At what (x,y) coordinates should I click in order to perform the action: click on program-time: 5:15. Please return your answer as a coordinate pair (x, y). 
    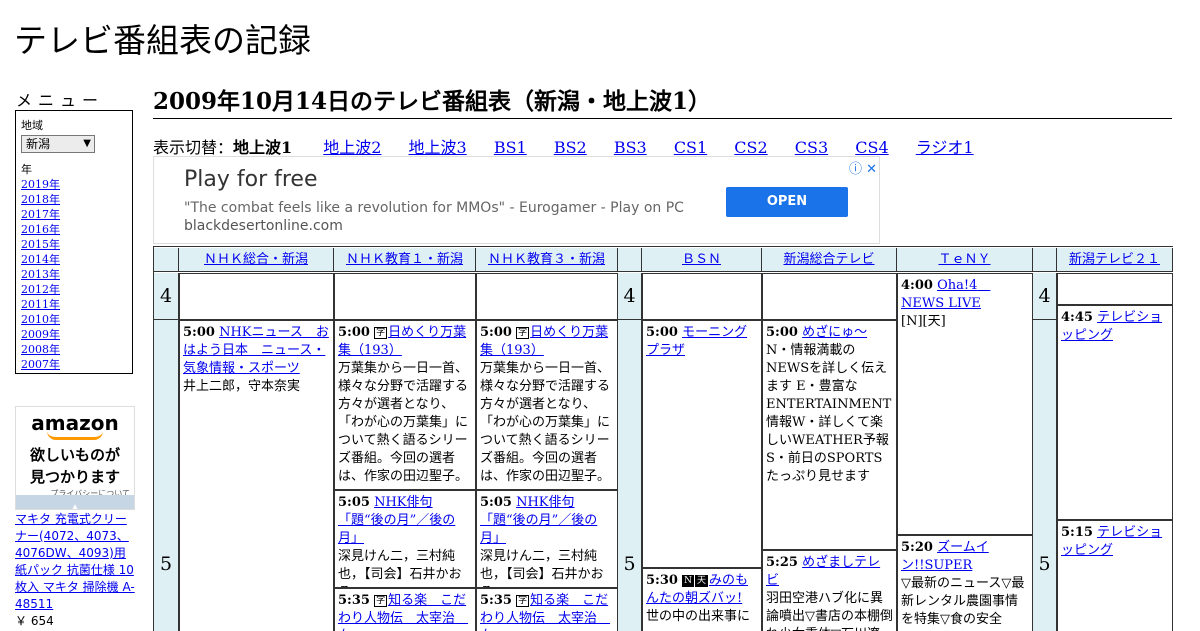
    Looking at the image, I should click on (1077, 532).